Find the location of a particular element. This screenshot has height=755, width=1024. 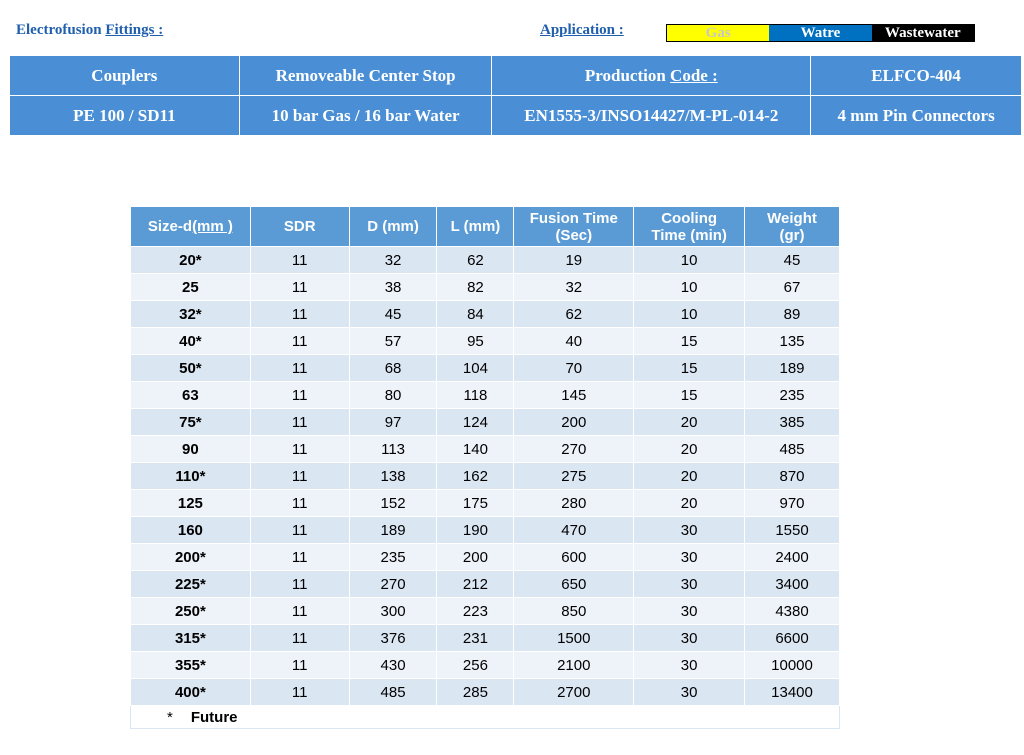

cell-weight: 10000 is located at coordinates (792, 665).